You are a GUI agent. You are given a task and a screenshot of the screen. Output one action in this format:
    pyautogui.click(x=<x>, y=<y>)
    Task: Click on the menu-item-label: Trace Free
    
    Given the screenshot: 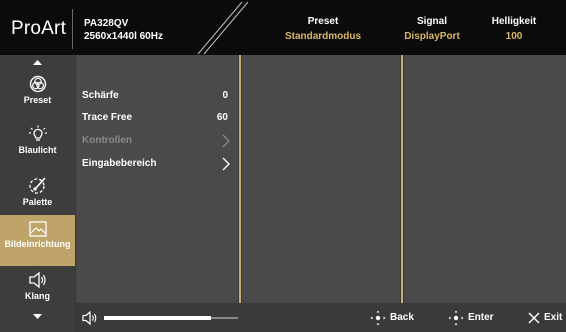 What is the action you would take?
    pyautogui.click(x=107, y=117)
    